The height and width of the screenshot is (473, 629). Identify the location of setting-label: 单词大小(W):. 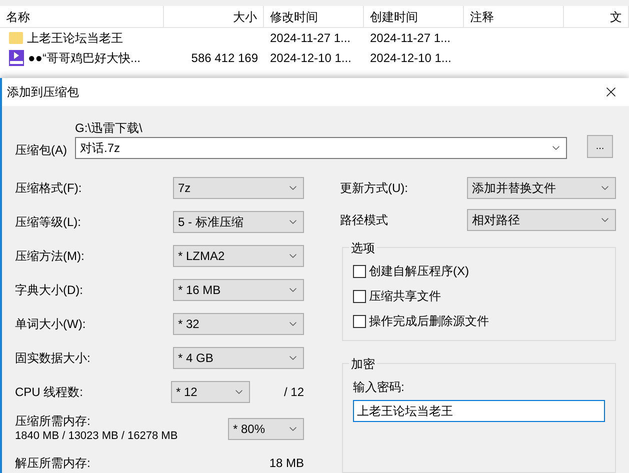
(50, 324).